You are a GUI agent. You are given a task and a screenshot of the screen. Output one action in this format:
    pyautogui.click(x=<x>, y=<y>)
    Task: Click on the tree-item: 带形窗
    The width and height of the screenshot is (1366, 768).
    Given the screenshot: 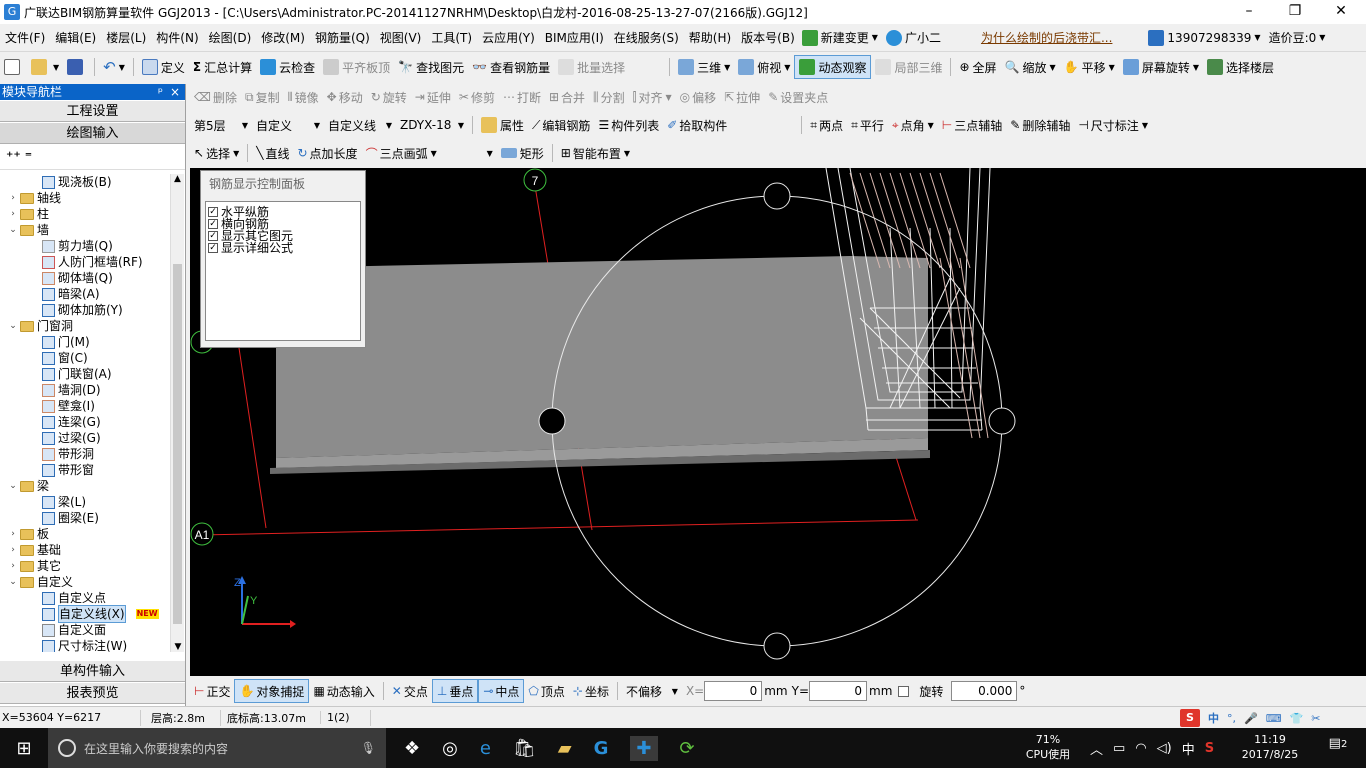 What is the action you would take?
    pyautogui.click(x=87, y=470)
    